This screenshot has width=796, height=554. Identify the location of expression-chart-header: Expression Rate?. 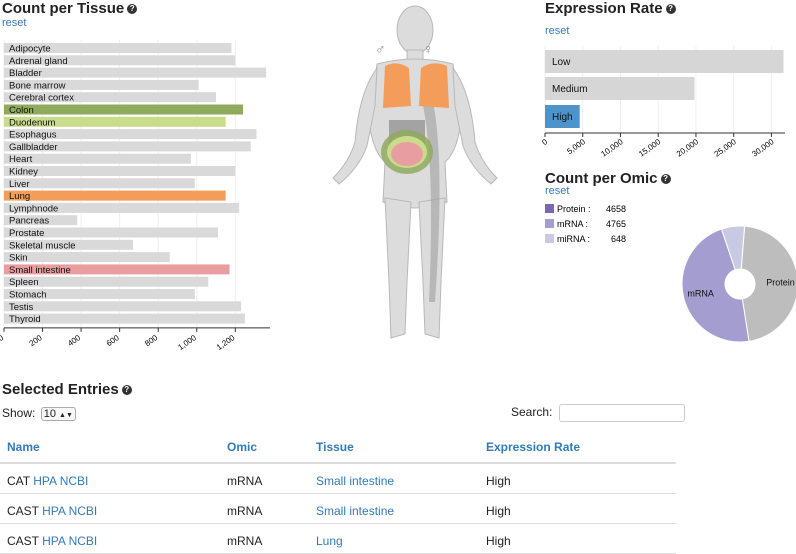
(610, 8).